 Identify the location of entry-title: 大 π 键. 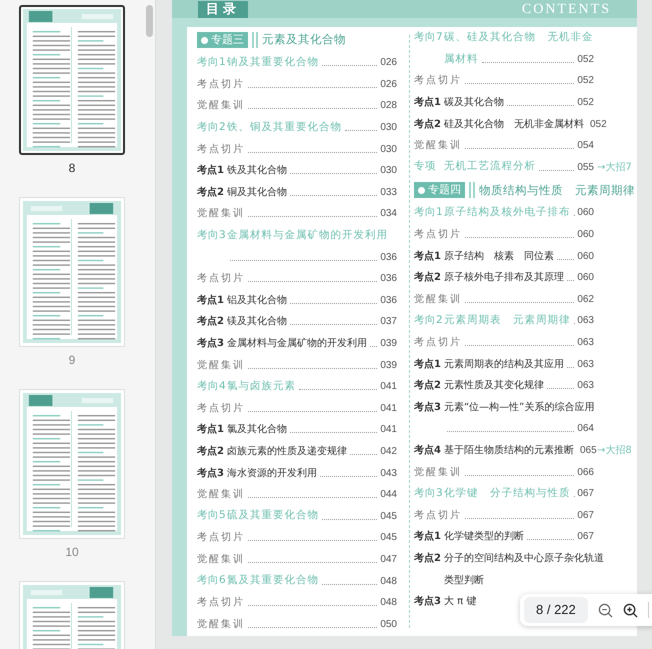
(460, 602).